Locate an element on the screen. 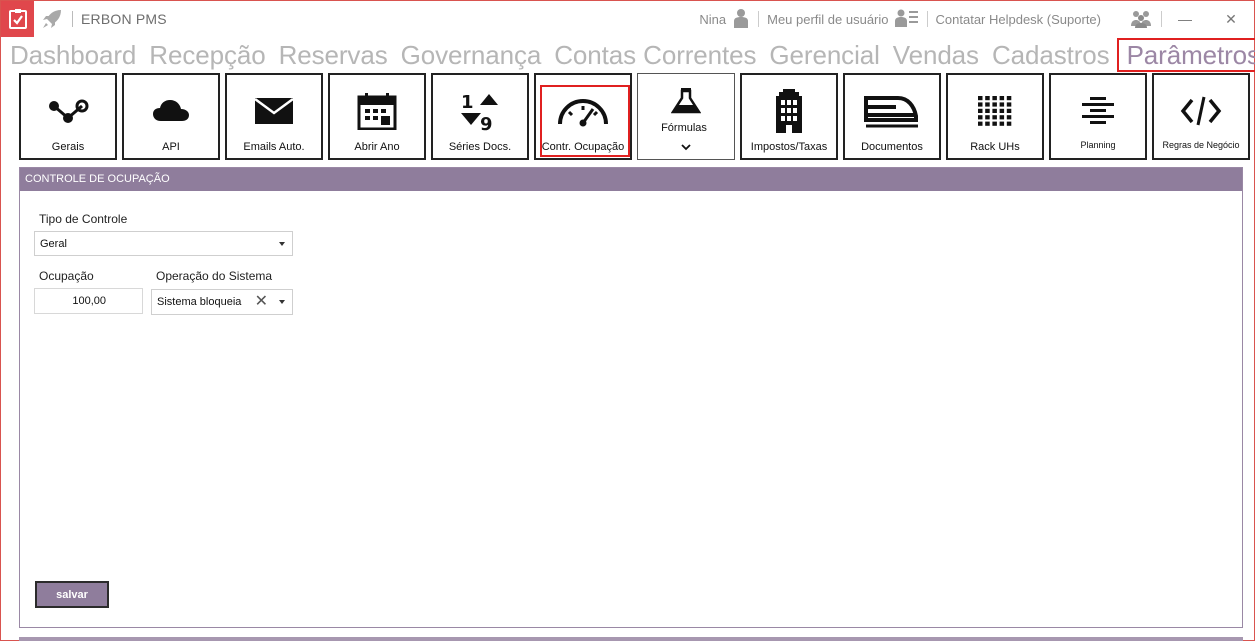  profile-link: Meu perfil de usuário is located at coordinates (842, 19).